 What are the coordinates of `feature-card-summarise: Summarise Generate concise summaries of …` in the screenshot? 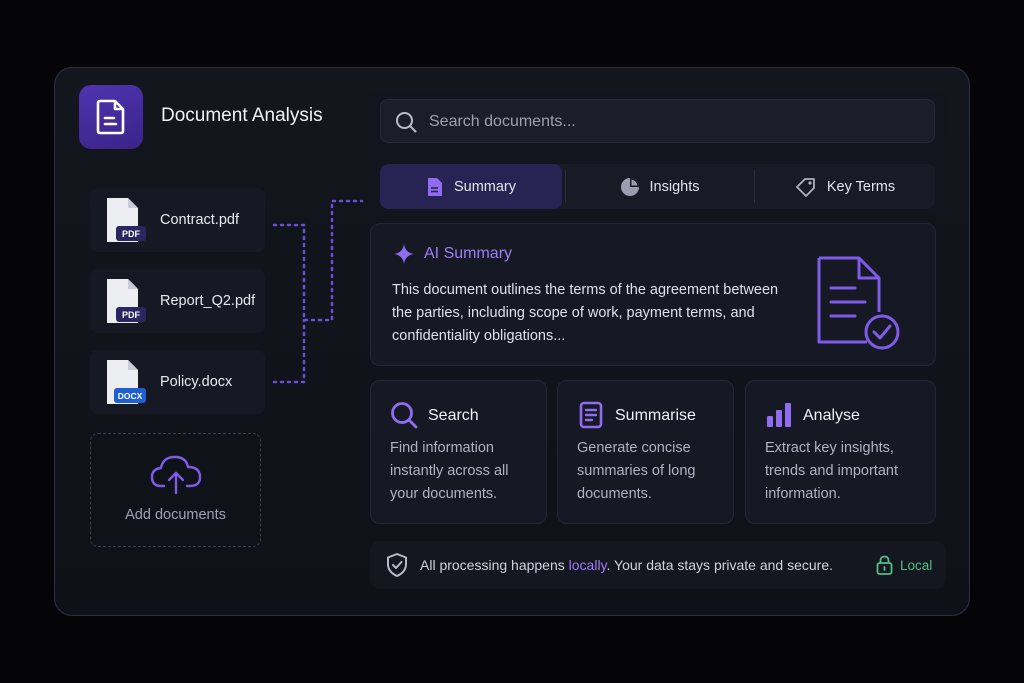 It's located at (645, 452).